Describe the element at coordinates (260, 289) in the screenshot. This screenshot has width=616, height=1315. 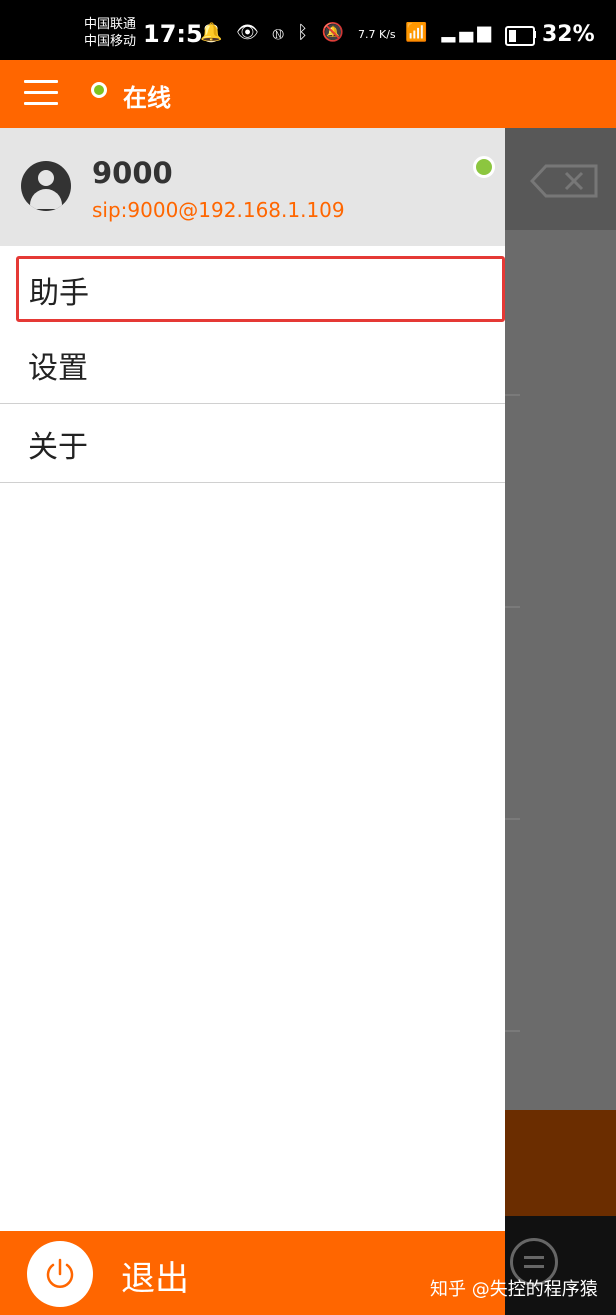
I see `menu-item-assistant: 助手` at that location.